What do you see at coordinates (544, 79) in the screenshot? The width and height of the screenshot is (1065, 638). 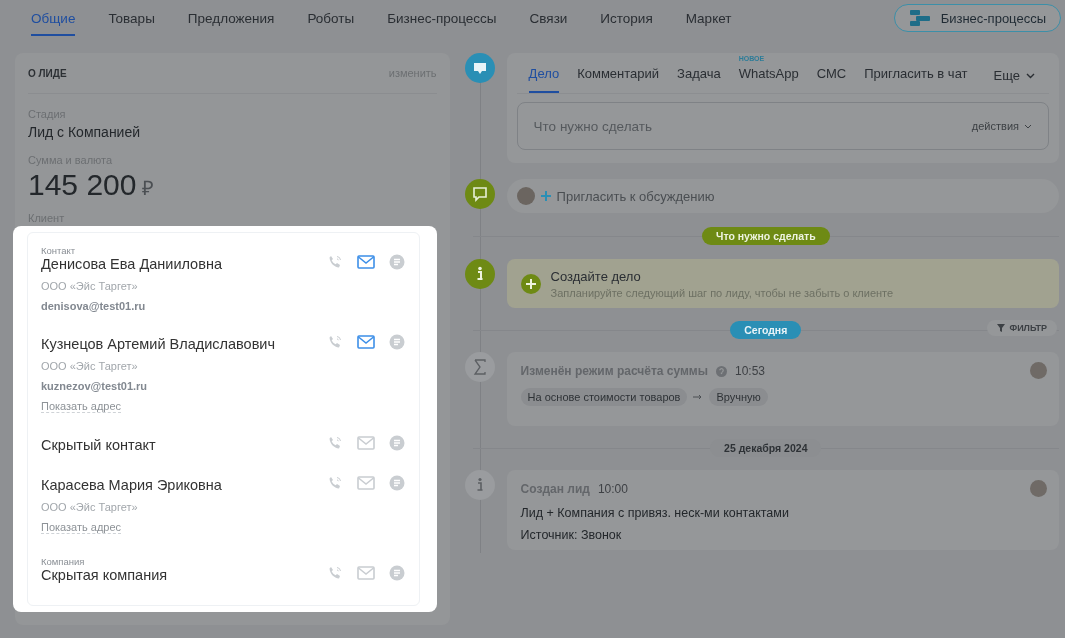 I see `composer-tab: Дело` at bounding box center [544, 79].